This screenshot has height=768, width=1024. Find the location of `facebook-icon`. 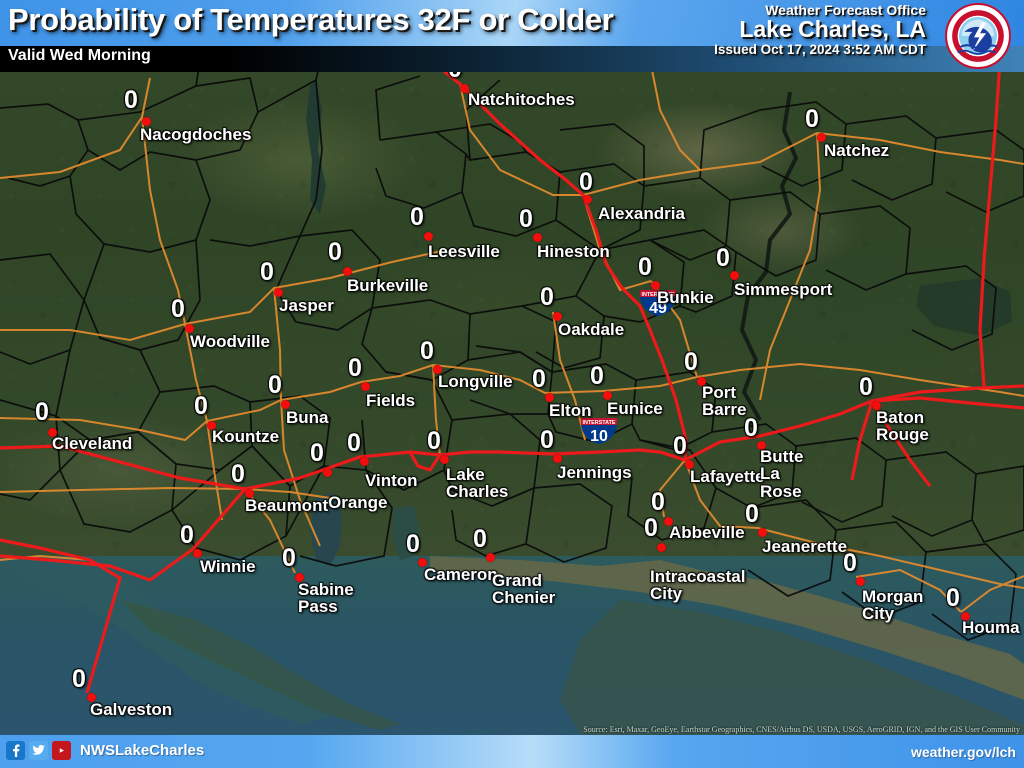

facebook-icon is located at coordinates (15, 750).